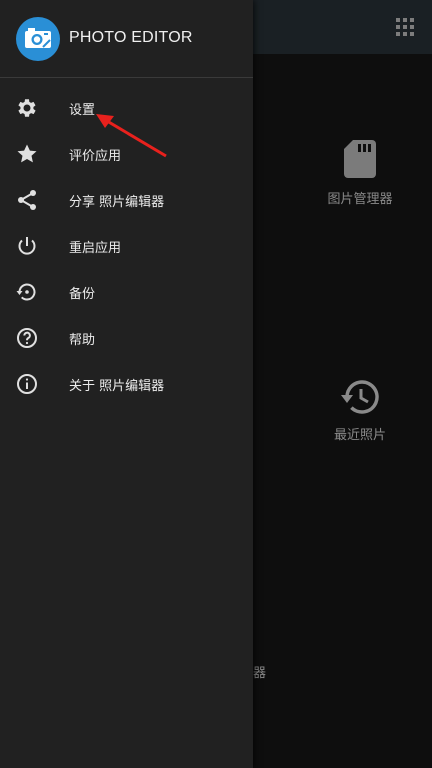 Image resolution: width=432 pixels, height=768 pixels. I want to click on menu-label-backup: 备份, so click(82, 294).